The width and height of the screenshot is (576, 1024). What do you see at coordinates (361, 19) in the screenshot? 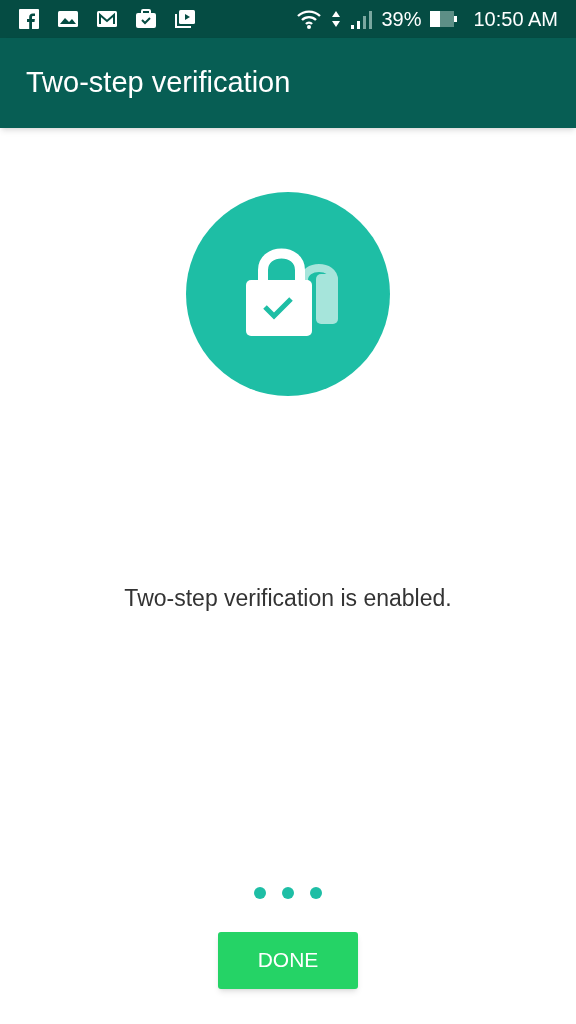
I see `signal-icon` at bounding box center [361, 19].